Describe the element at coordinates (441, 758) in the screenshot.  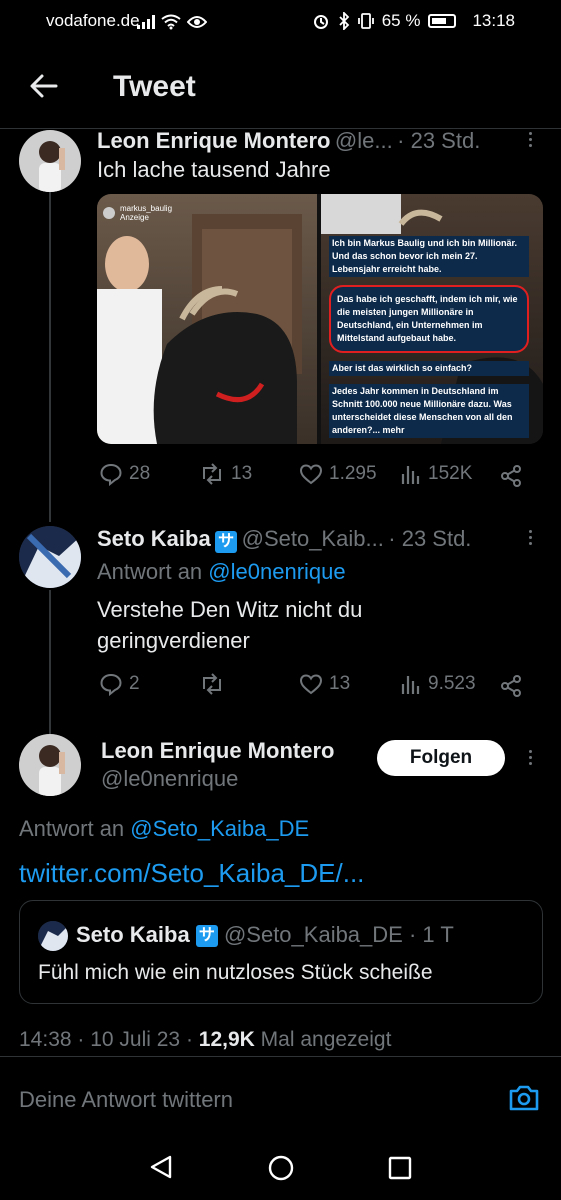
I see `follow-button: Folgen` at that location.